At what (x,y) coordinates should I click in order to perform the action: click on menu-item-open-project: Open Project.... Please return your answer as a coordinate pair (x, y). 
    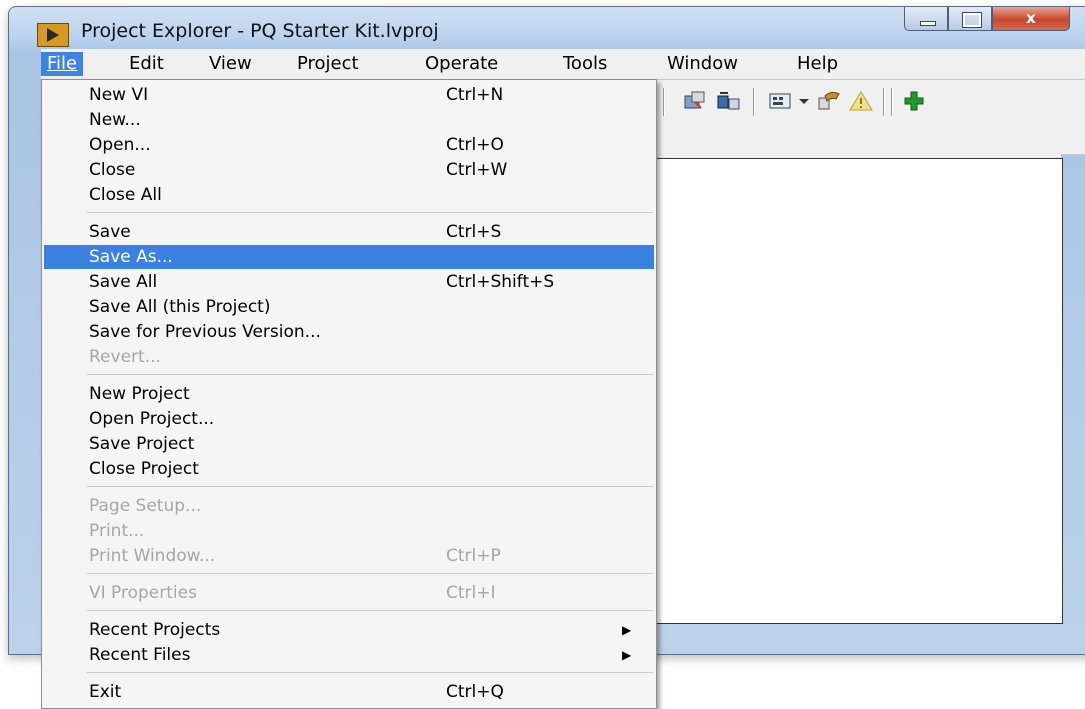
    Looking at the image, I should click on (349, 419).